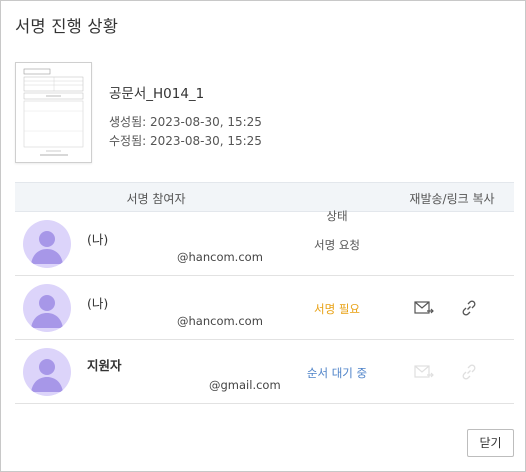 Image resolution: width=526 pixels, height=472 pixels. What do you see at coordinates (104, 365) in the screenshot?
I see `participant-name: 지원자` at bounding box center [104, 365].